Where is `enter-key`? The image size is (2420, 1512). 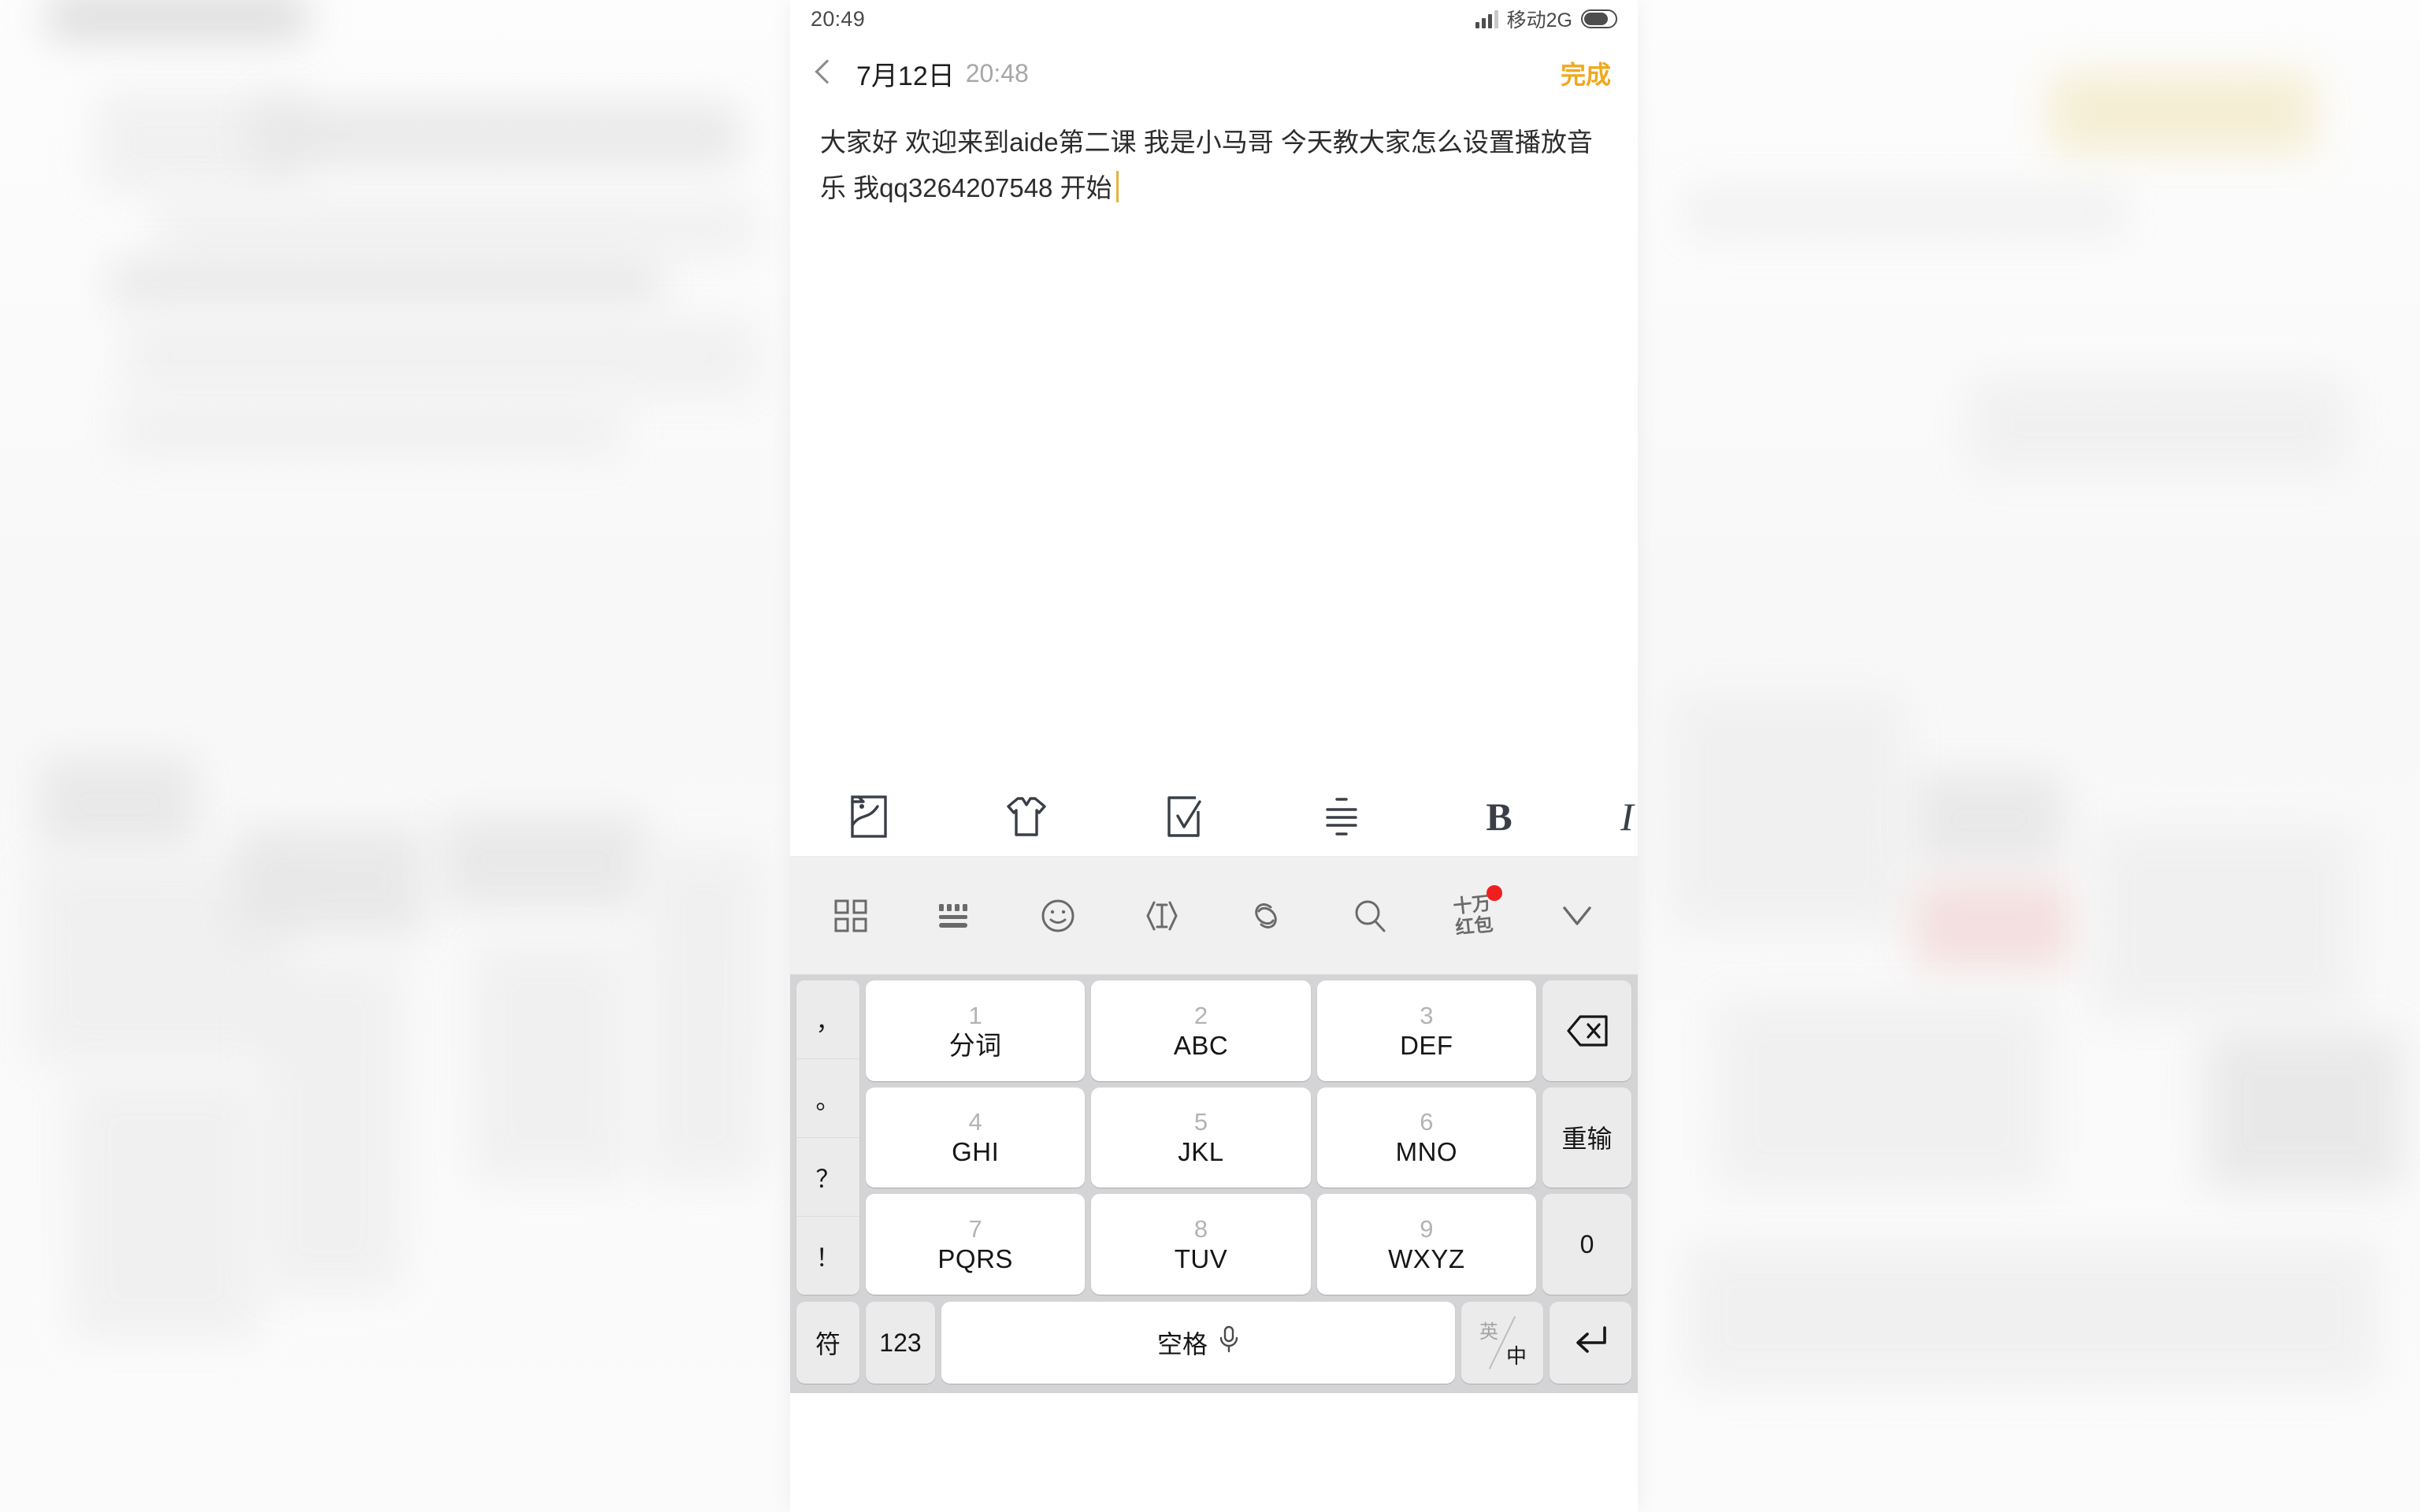 enter-key is located at coordinates (1590, 1343).